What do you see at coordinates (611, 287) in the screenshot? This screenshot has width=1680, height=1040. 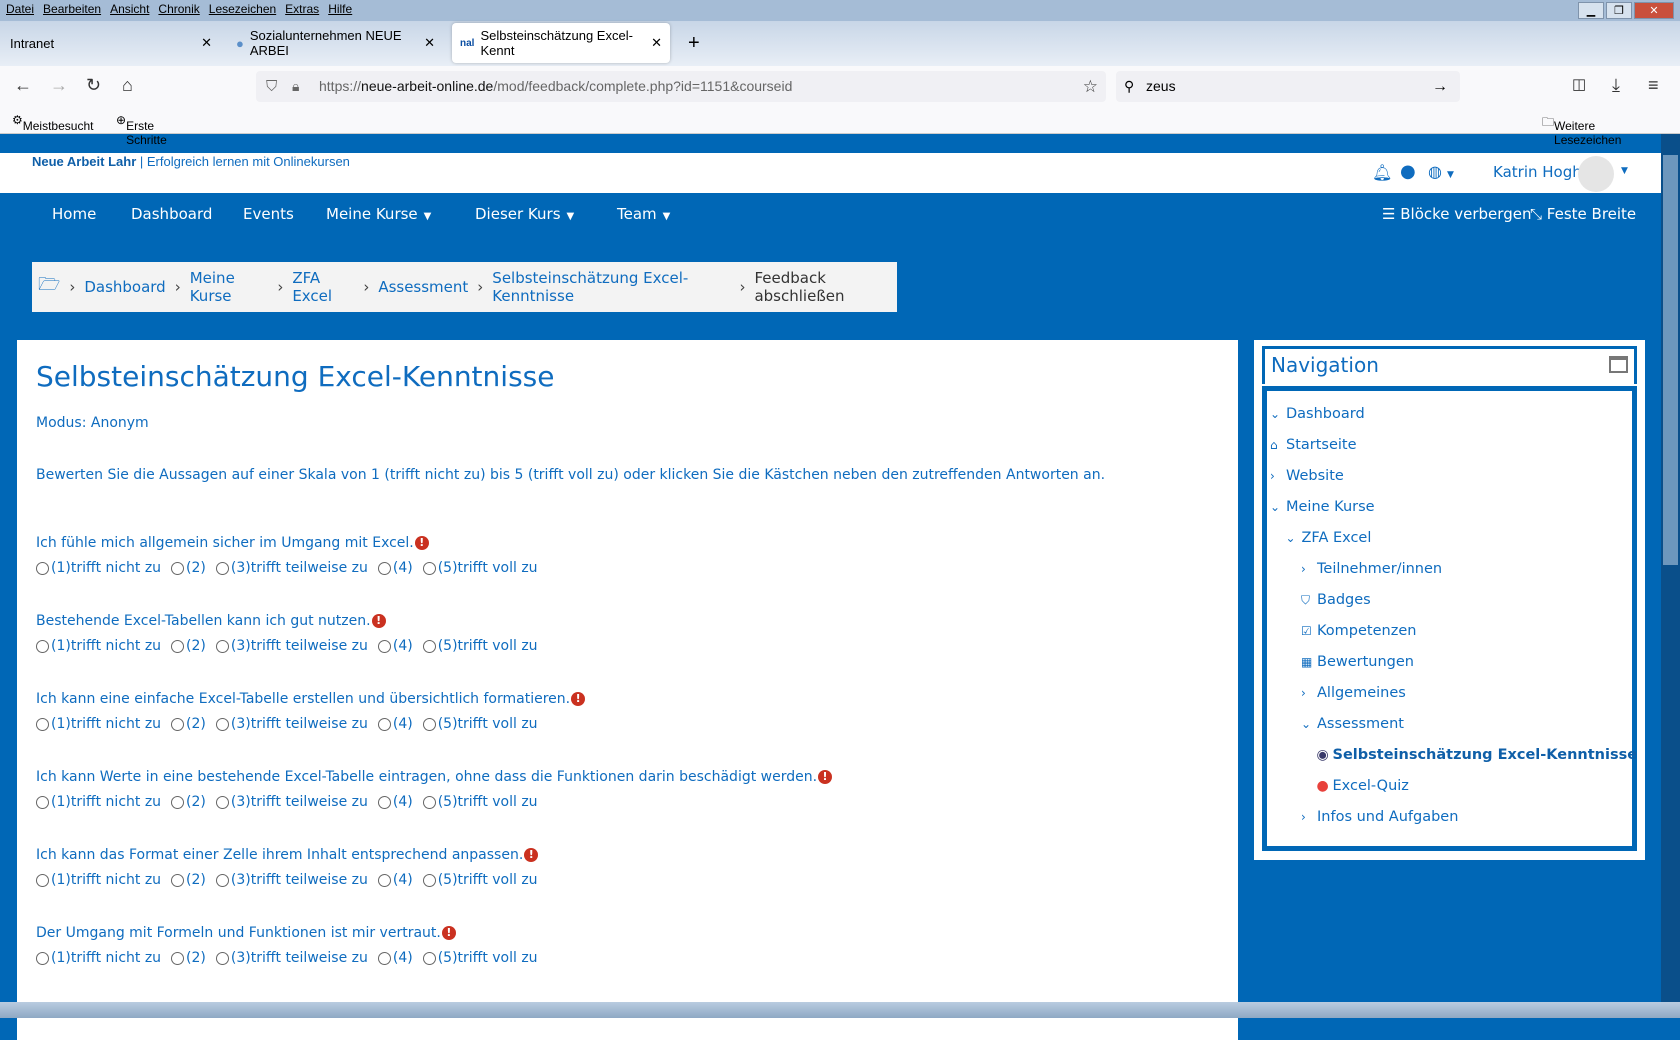 I see `breadcrumb-feedback: Selbsteinschätzung Excel-Kenntnisse` at bounding box center [611, 287].